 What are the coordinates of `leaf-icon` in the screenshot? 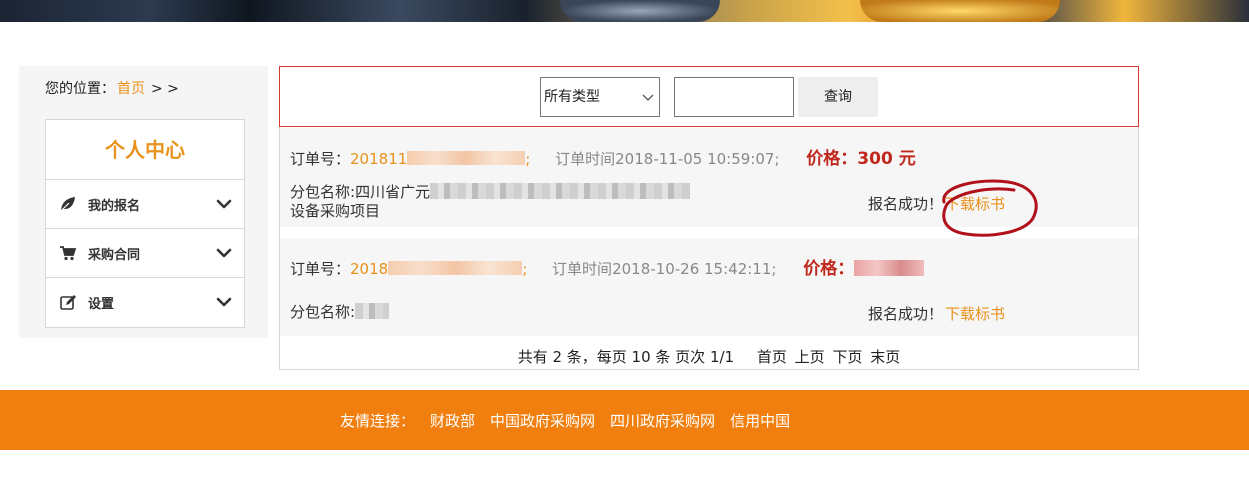 It's located at (68, 204).